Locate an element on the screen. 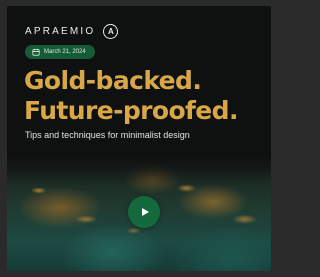  date-badge: March 21, 2024 is located at coordinates (60, 52).